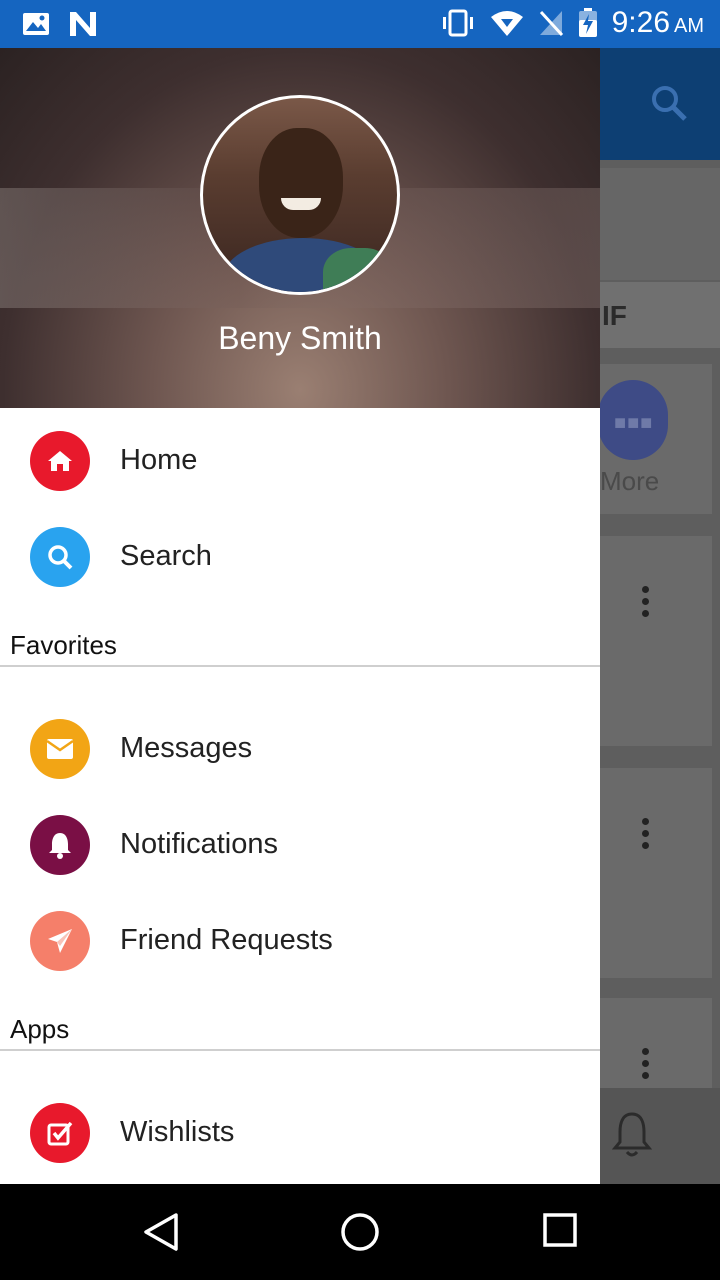  Describe the element at coordinates (657, 22) in the screenshot. I see `clock: 9:26 AM` at that location.